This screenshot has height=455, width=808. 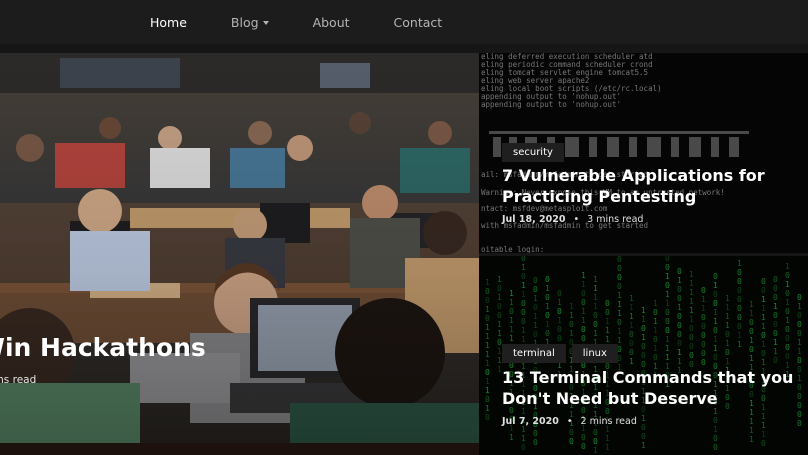 What do you see at coordinates (530, 421) in the screenshot?
I see `post-date: Jul 7, 2020` at bounding box center [530, 421].